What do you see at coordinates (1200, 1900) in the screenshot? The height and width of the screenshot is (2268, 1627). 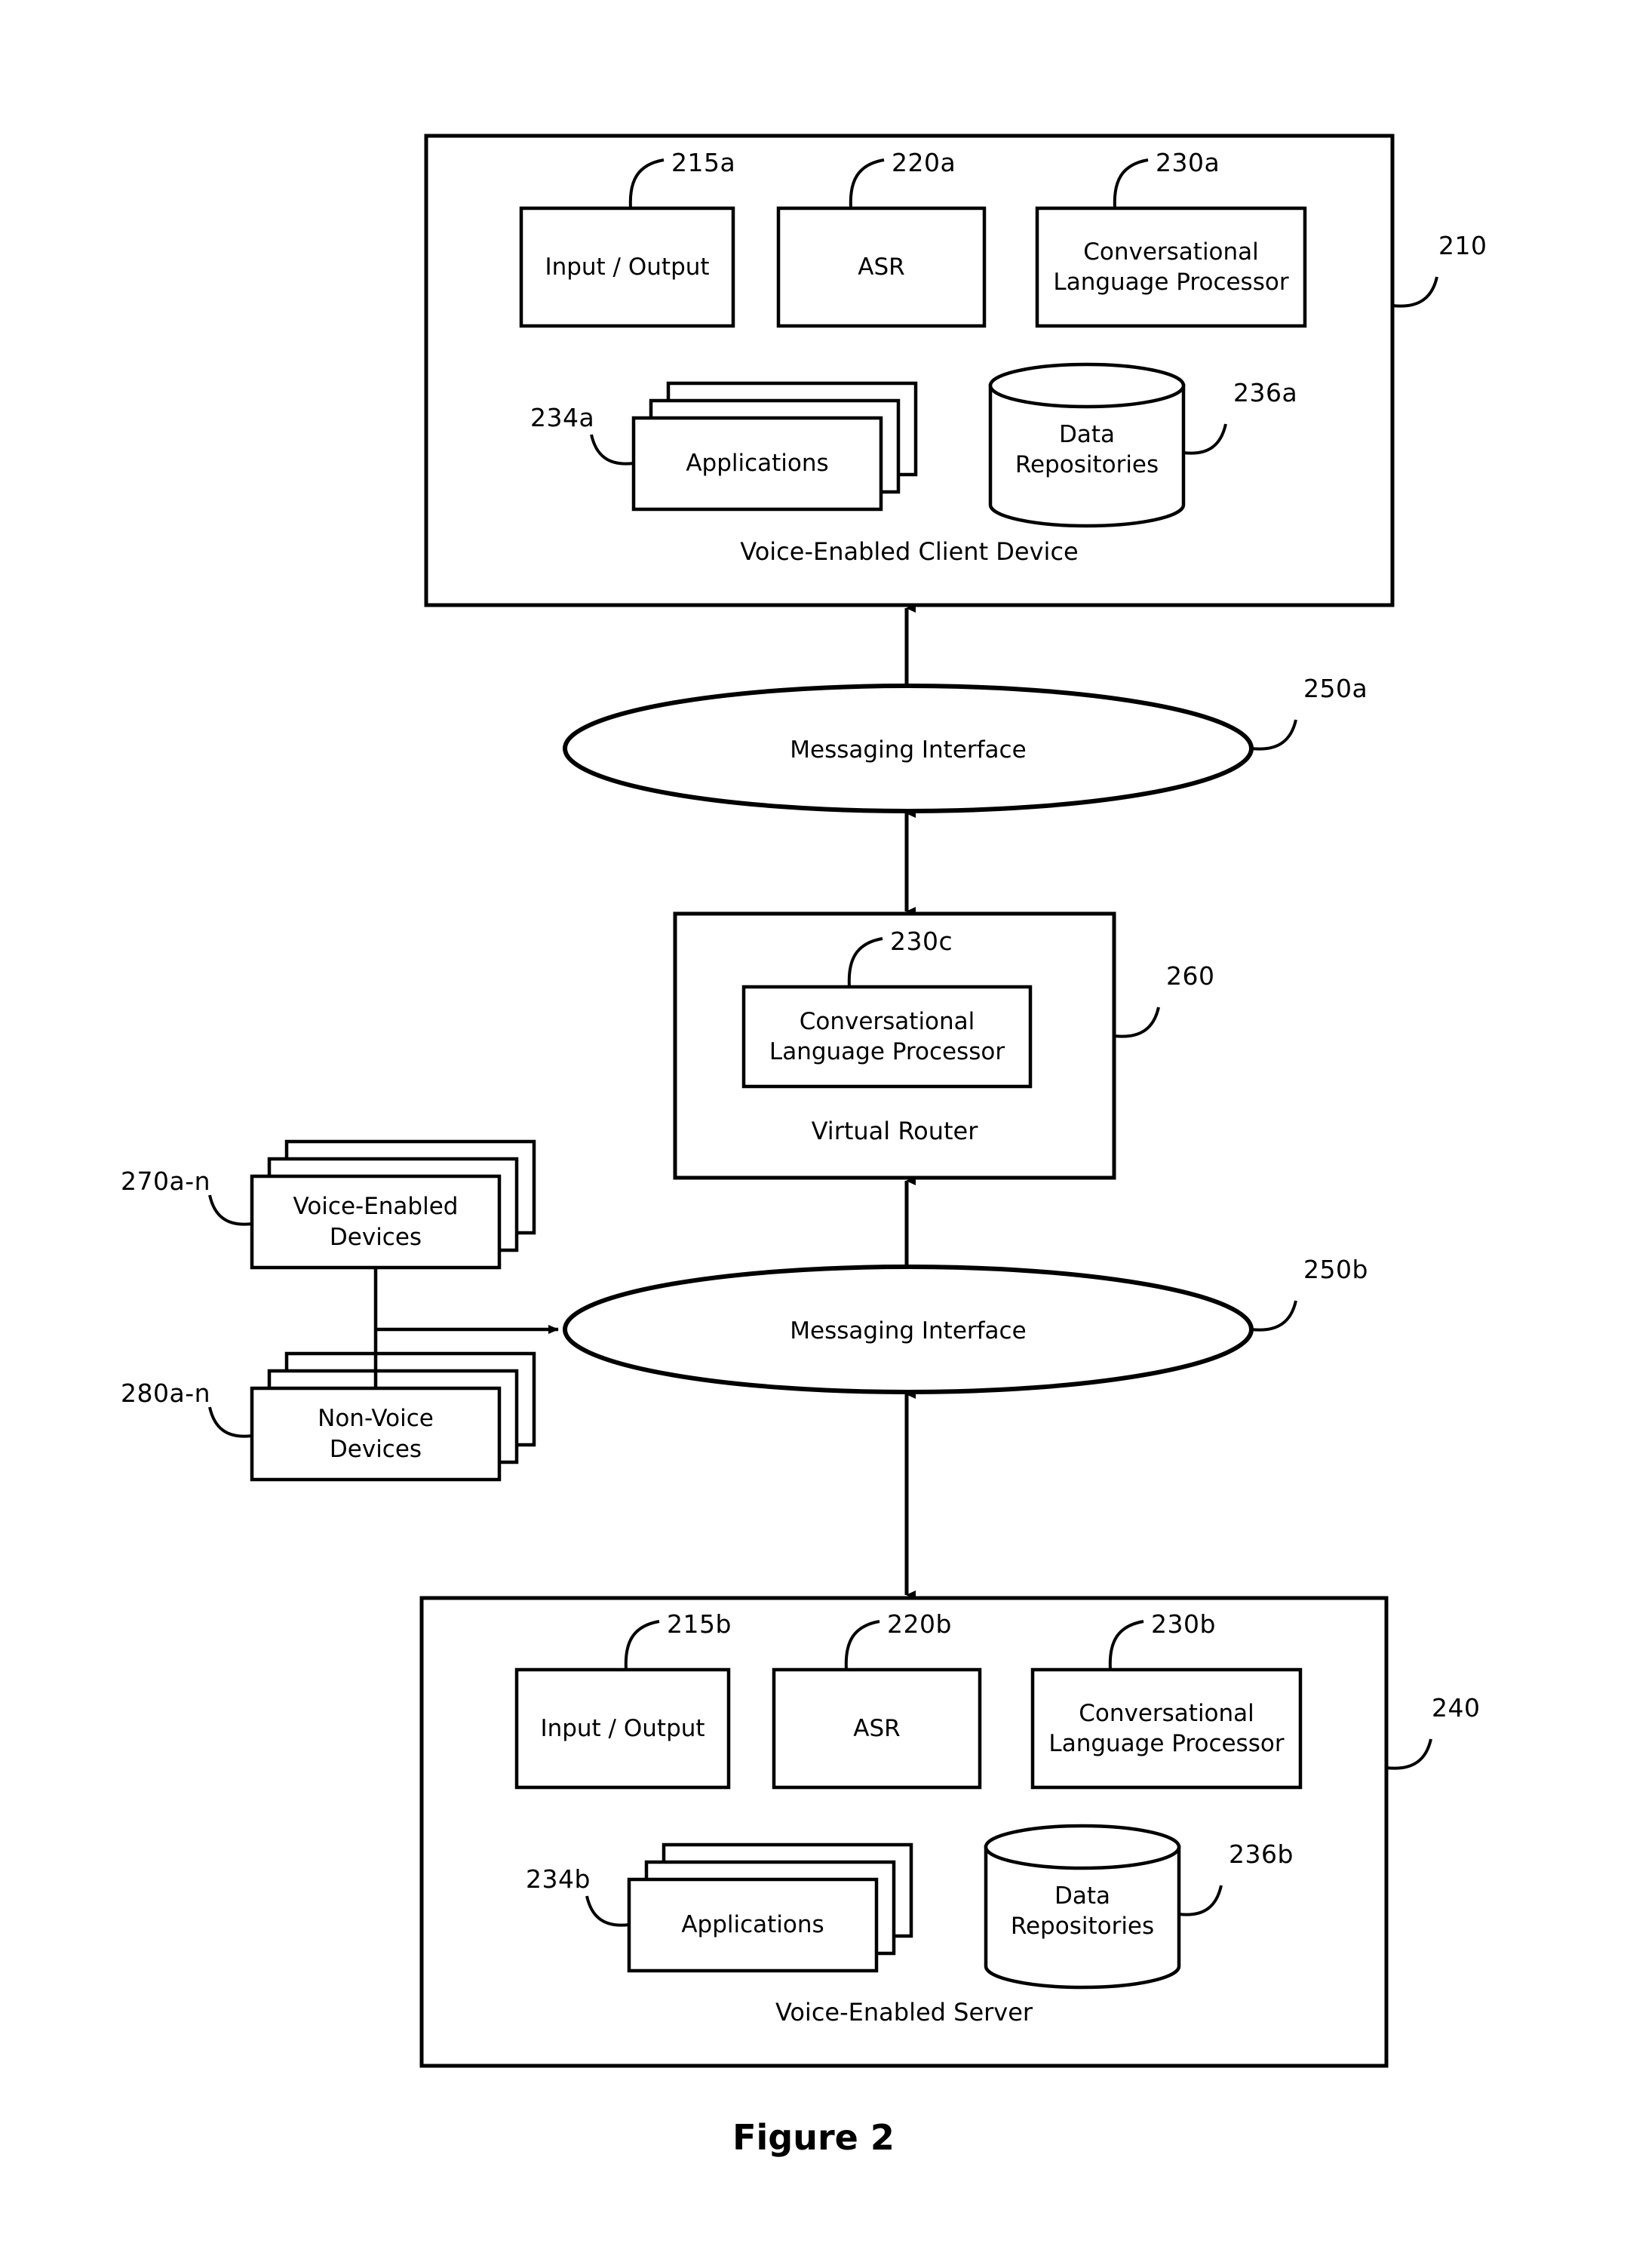 I see `leader-236b` at bounding box center [1200, 1900].